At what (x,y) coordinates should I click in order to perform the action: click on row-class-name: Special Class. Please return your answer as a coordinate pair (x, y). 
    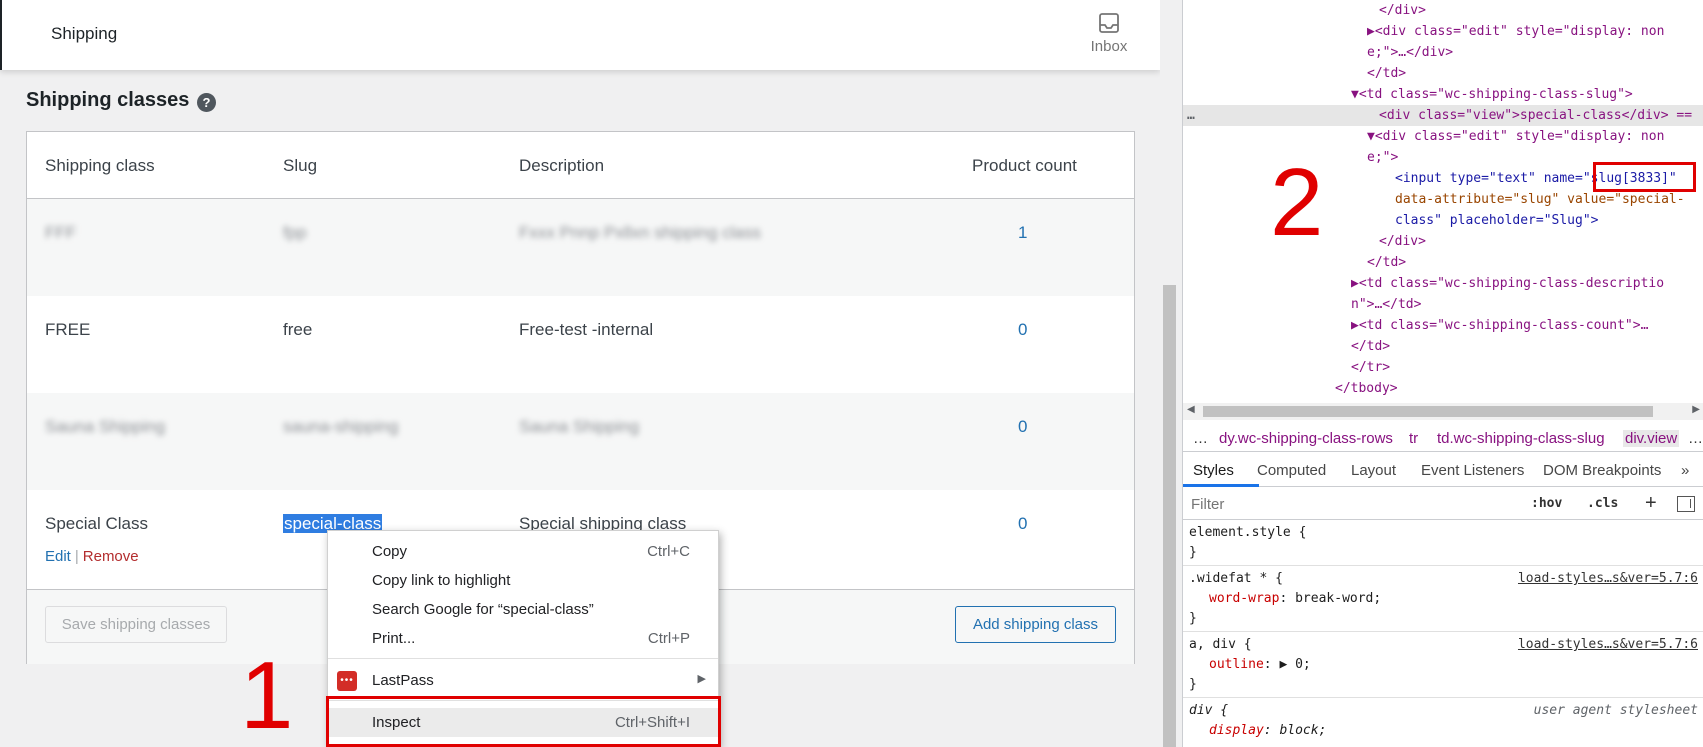
    Looking at the image, I should click on (96, 523).